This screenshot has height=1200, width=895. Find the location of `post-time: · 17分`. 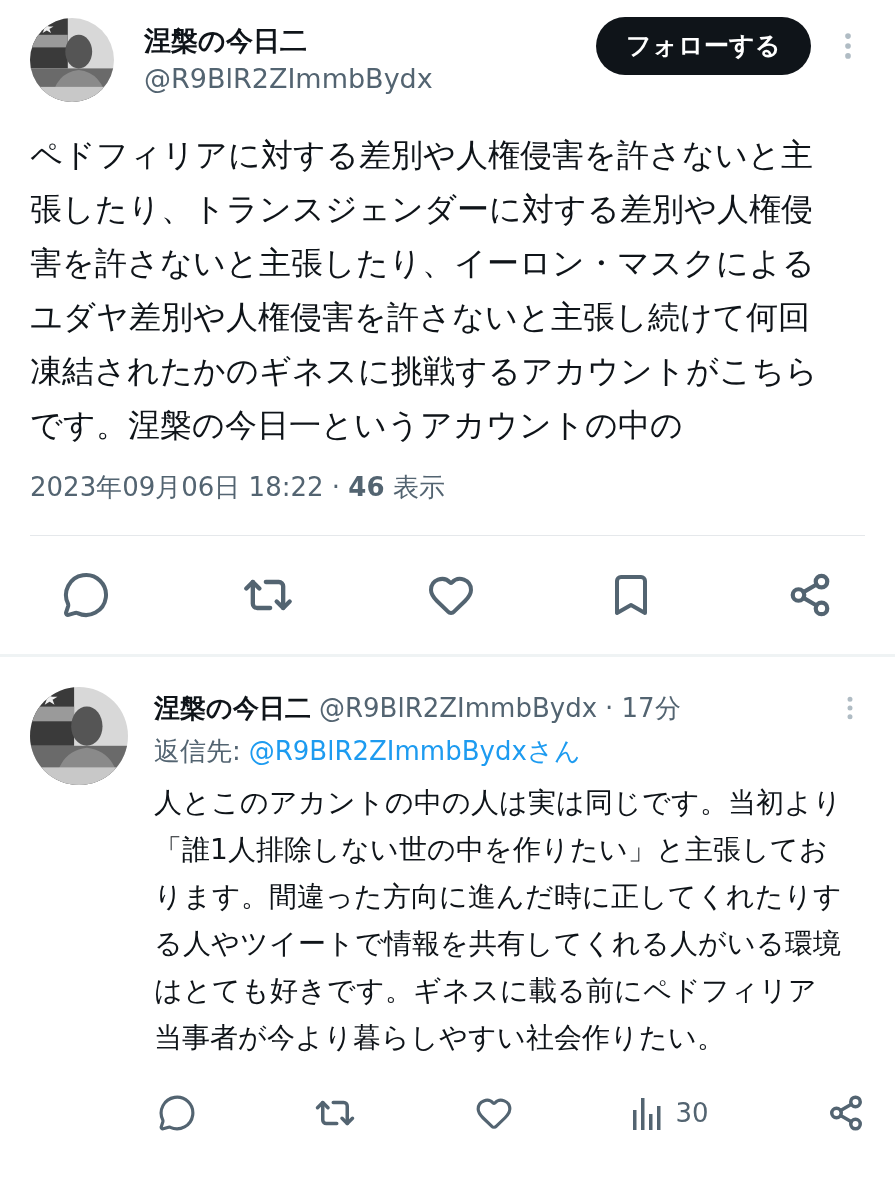

post-time: · 17分 is located at coordinates (643, 708).